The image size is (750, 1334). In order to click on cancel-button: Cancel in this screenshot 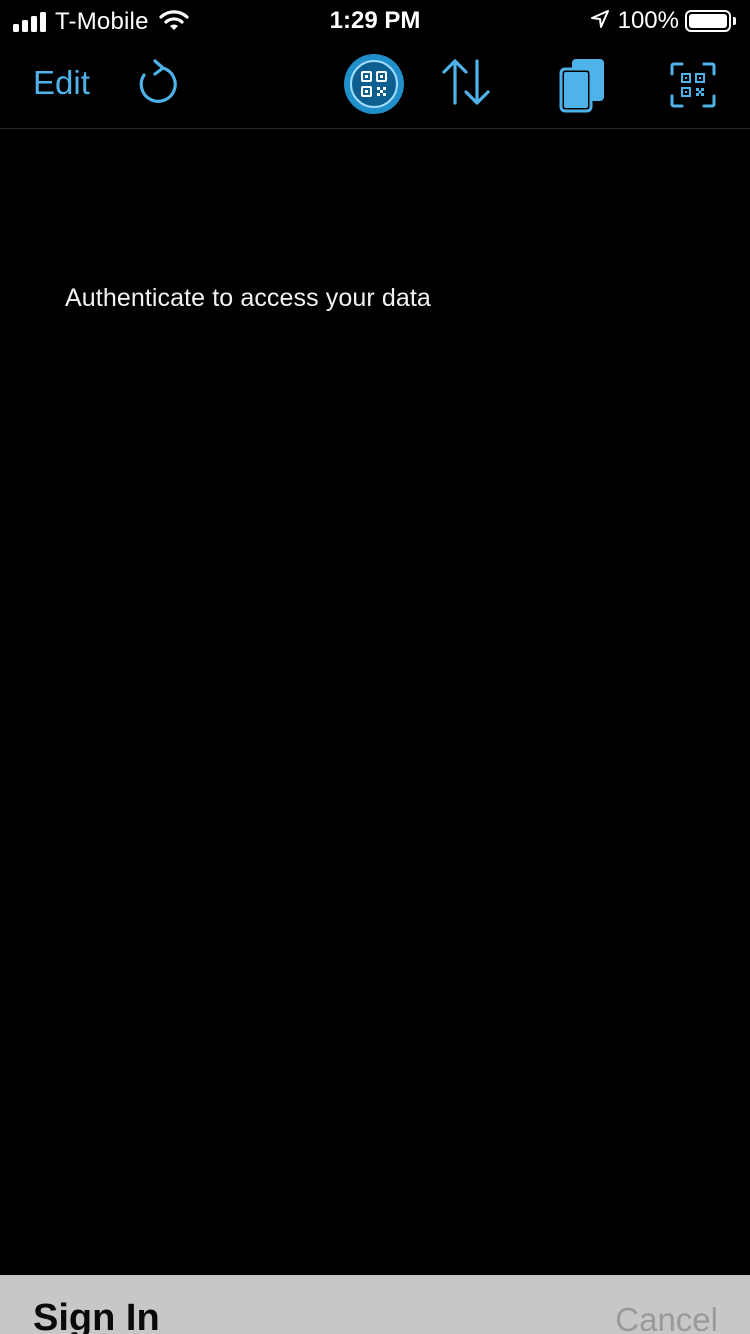, I will do `click(666, 1317)`.